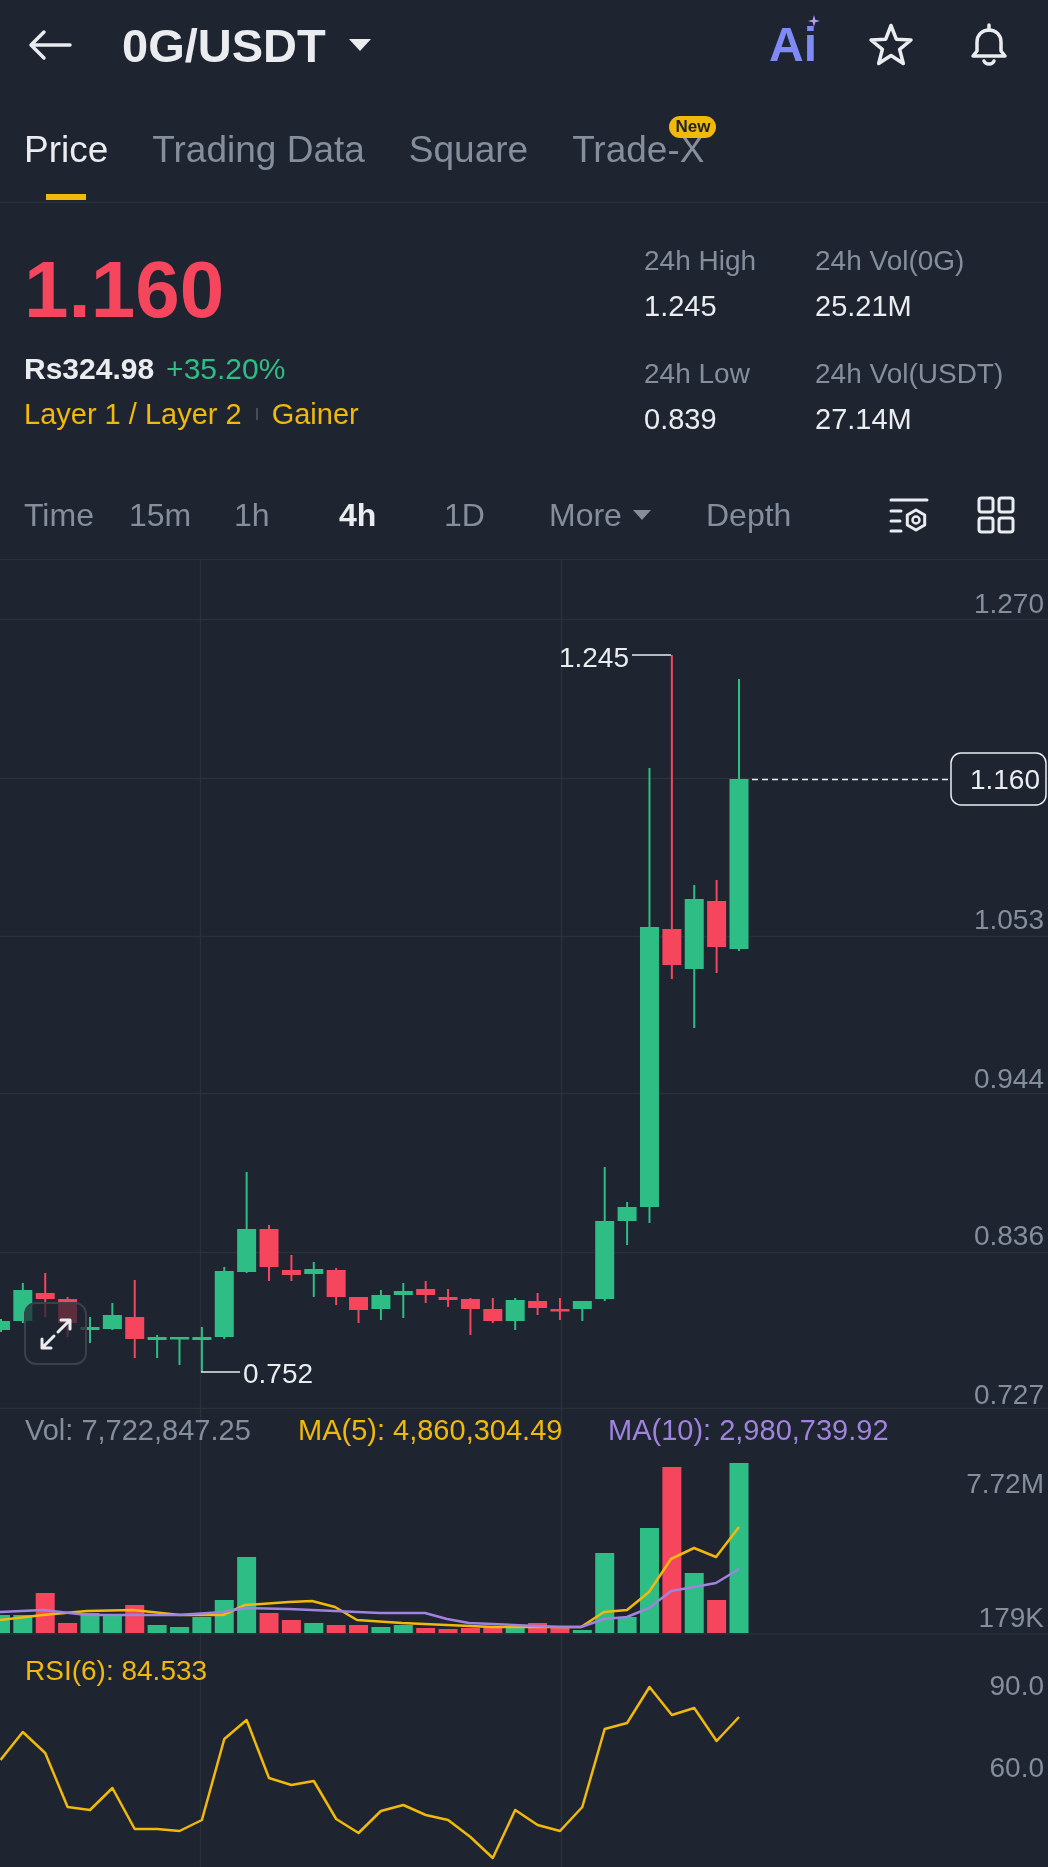 This screenshot has height=1867, width=1048. Describe the element at coordinates (793, 45) in the screenshot. I see `ai-assistant-label: Ai` at that location.